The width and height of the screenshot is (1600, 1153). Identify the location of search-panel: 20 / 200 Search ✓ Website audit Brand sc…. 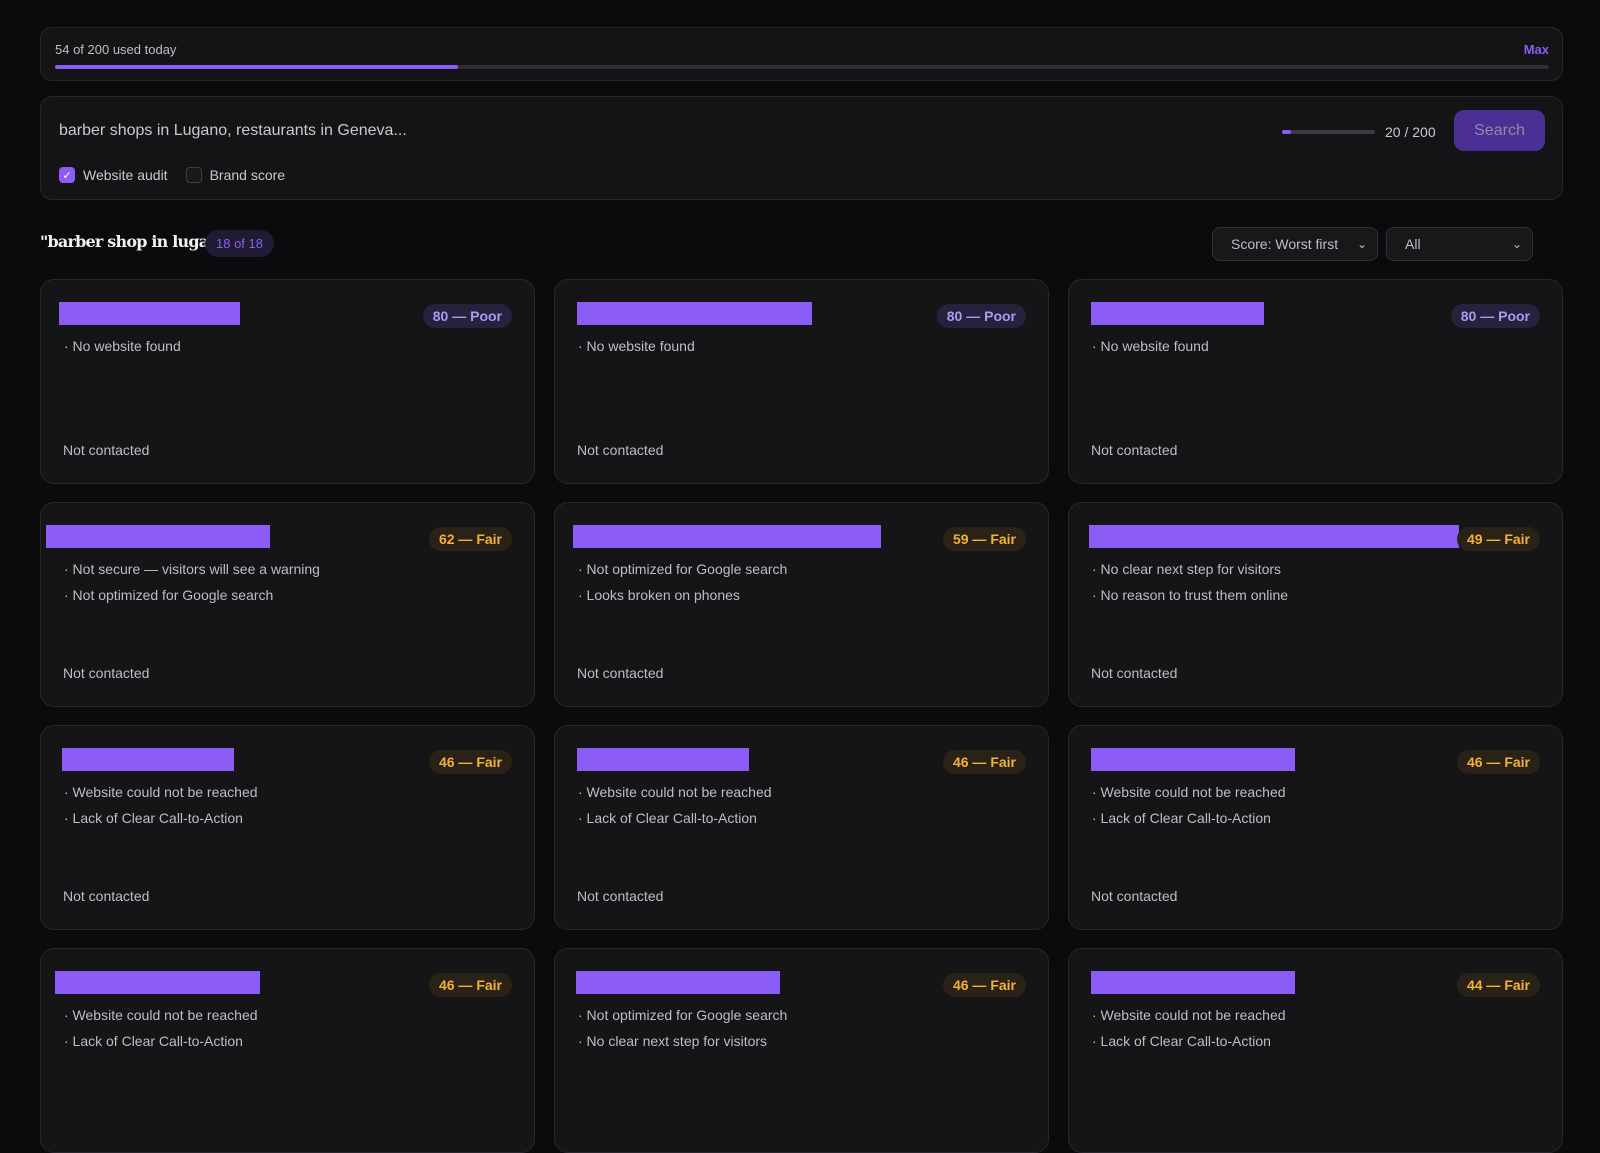
(801, 148).